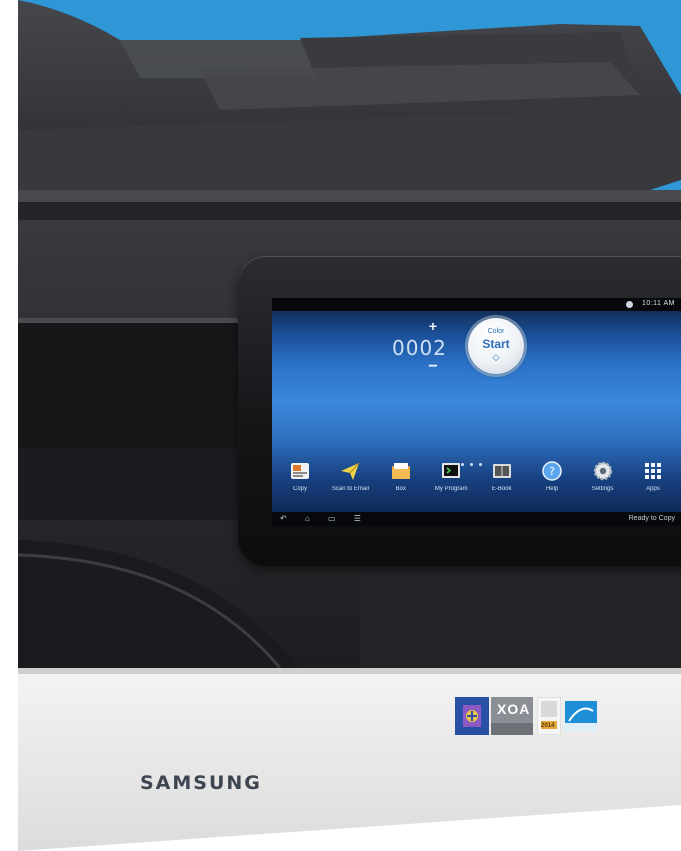  What do you see at coordinates (652, 471) in the screenshot?
I see `grid-icon` at bounding box center [652, 471].